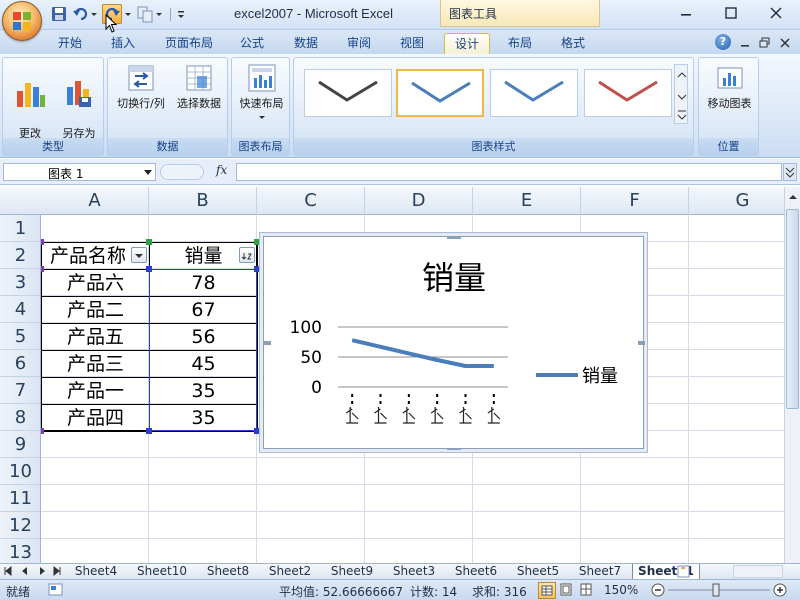 The width and height of the screenshot is (800, 600). What do you see at coordinates (745, 42) in the screenshot?
I see `ribbon-minimize-icon` at bounding box center [745, 42].